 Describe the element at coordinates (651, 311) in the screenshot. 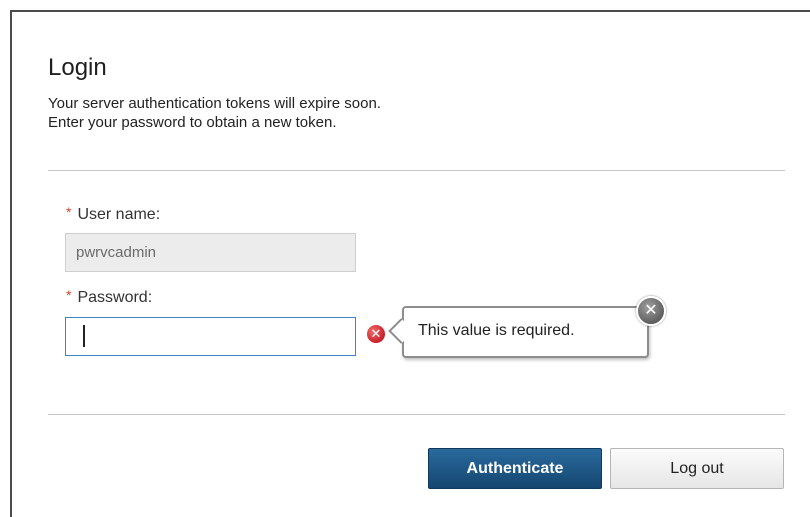

I see `close-icon: ✕` at that location.